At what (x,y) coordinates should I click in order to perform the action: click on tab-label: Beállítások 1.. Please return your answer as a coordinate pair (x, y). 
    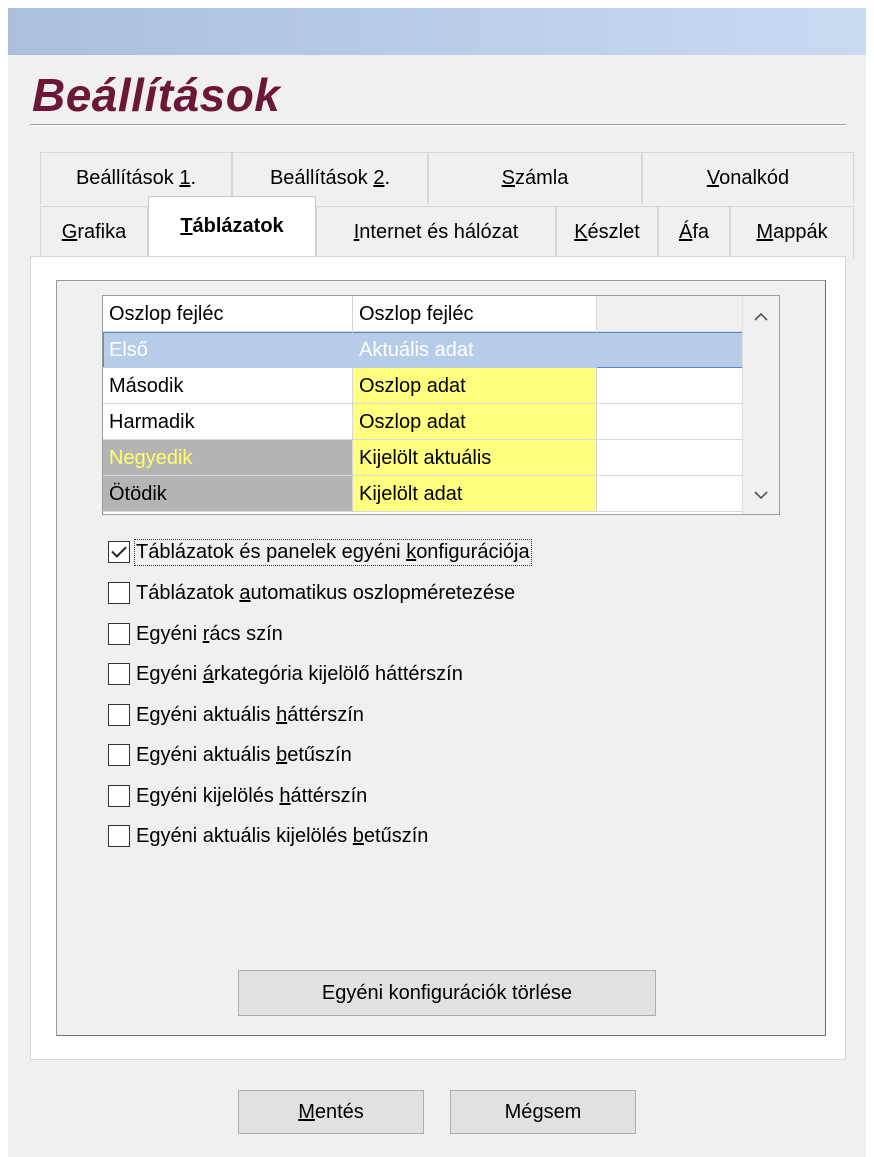
    Looking at the image, I should click on (136, 178).